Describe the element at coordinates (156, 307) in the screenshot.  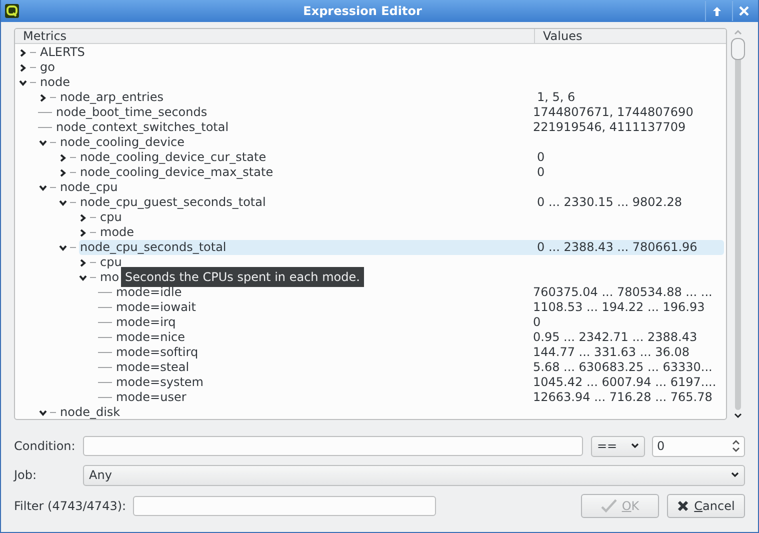
I see `metric-label: mode=iowait` at that location.